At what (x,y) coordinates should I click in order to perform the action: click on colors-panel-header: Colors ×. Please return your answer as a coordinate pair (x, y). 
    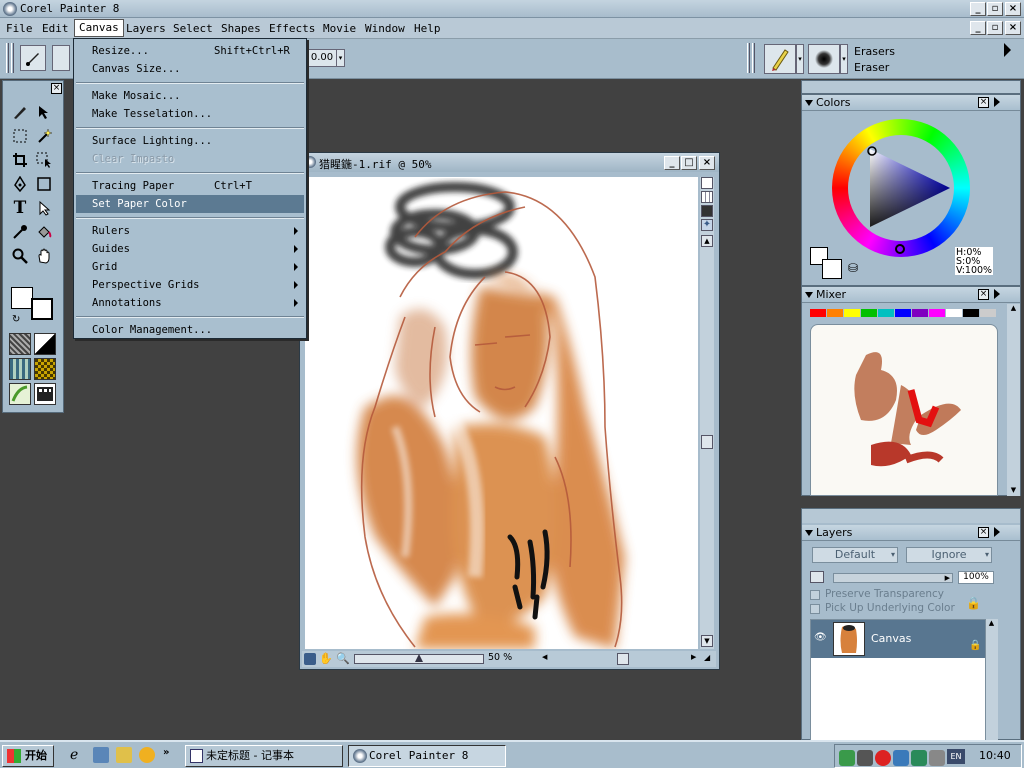
    Looking at the image, I should click on (911, 103).